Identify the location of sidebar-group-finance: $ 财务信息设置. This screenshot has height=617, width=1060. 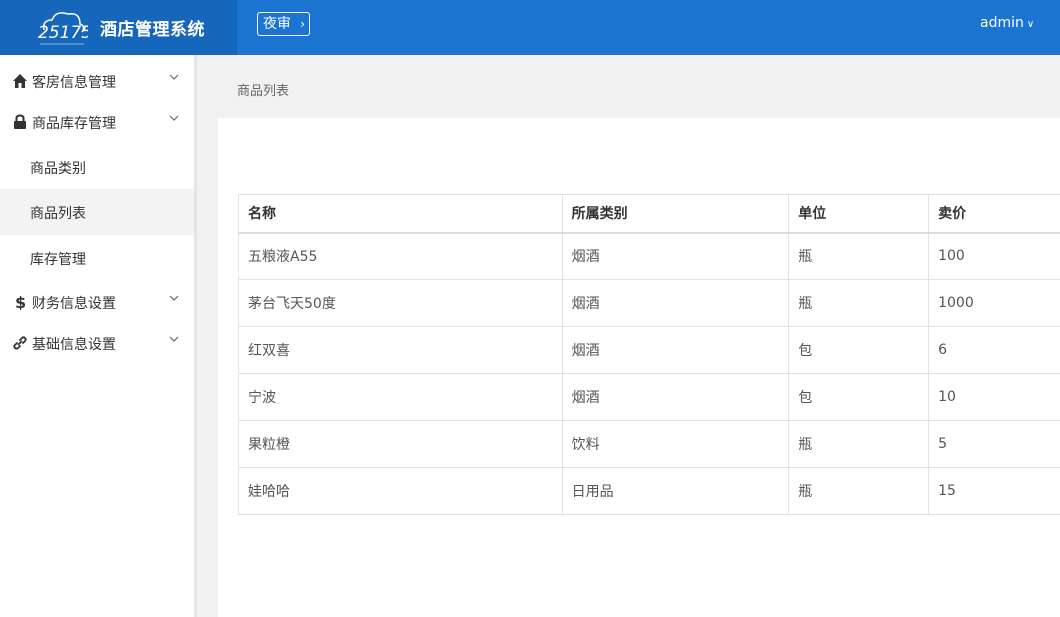
(97, 302).